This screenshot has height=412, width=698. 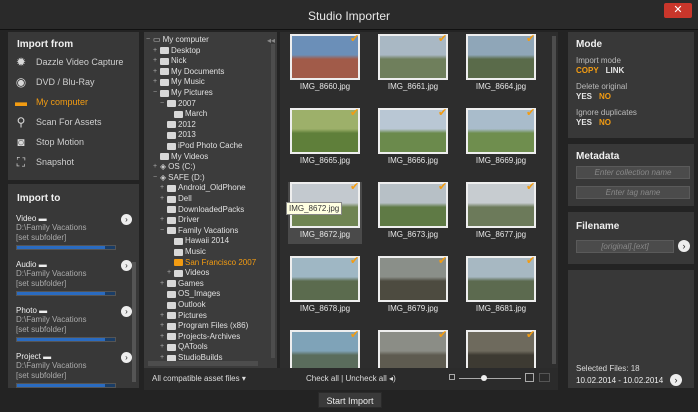 I want to click on zoom-slider-knob, so click(x=483, y=378).